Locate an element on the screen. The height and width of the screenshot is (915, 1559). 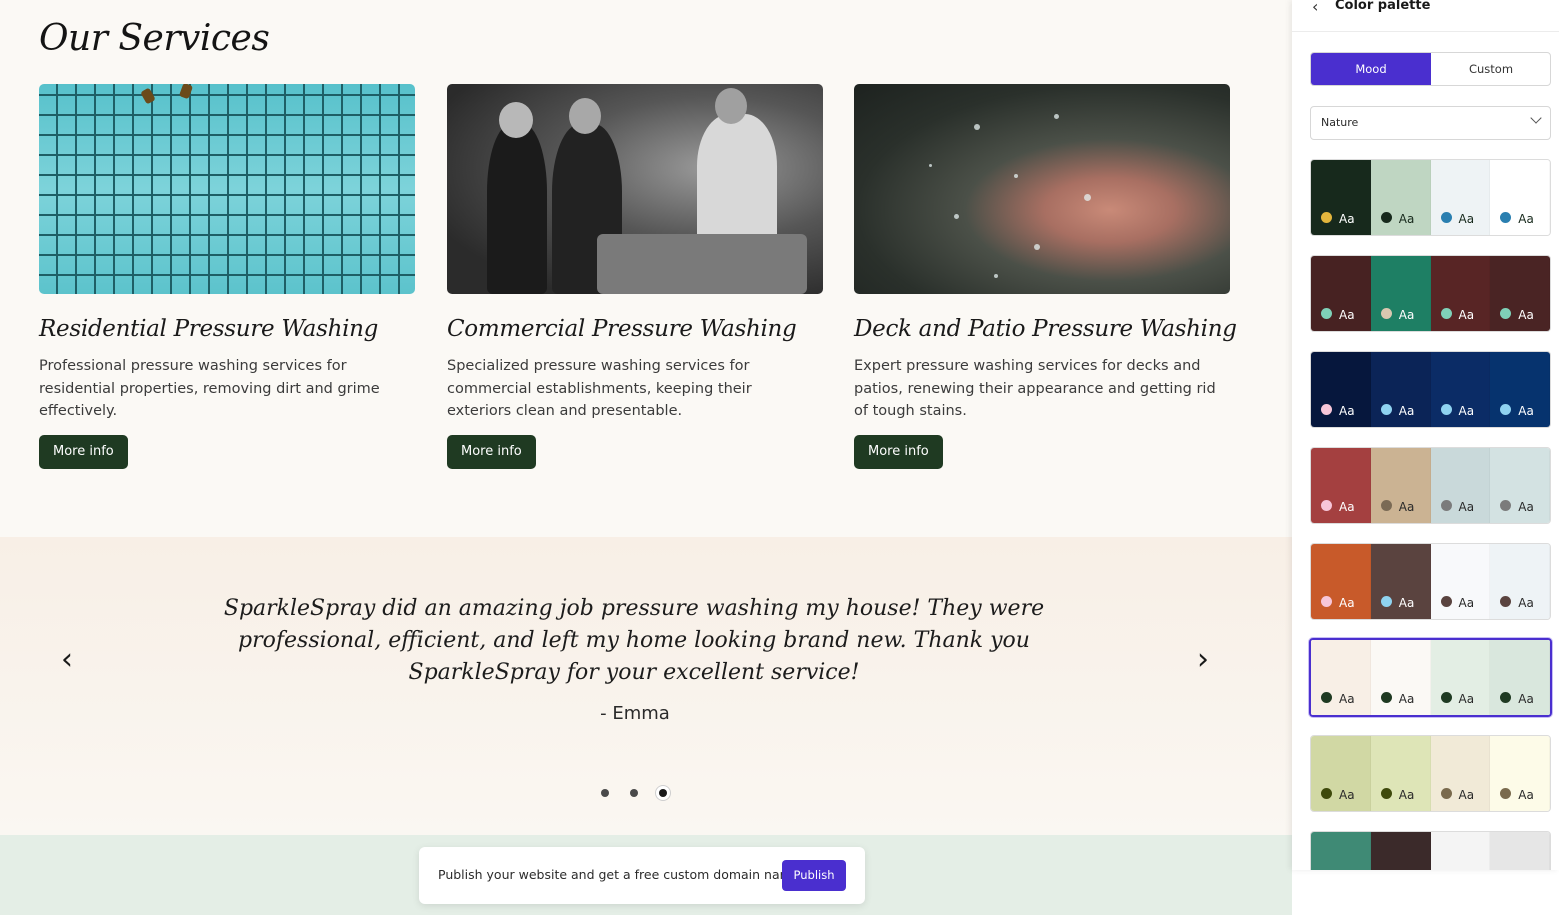
tab-mood: Mood is located at coordinates (1371, 69).